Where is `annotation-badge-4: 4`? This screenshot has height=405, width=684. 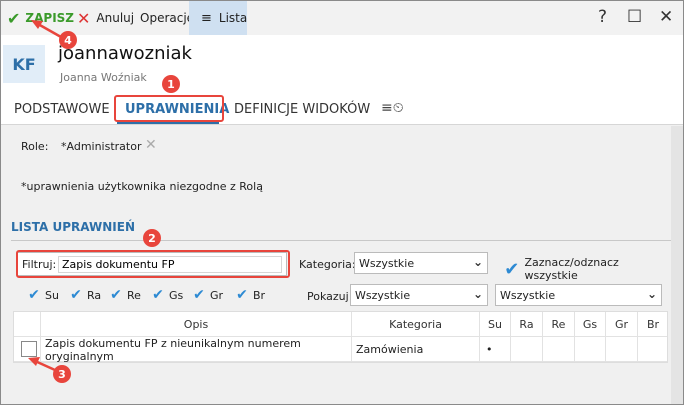
annotation-badge-4: 4 is located at coordinates (68, 40).